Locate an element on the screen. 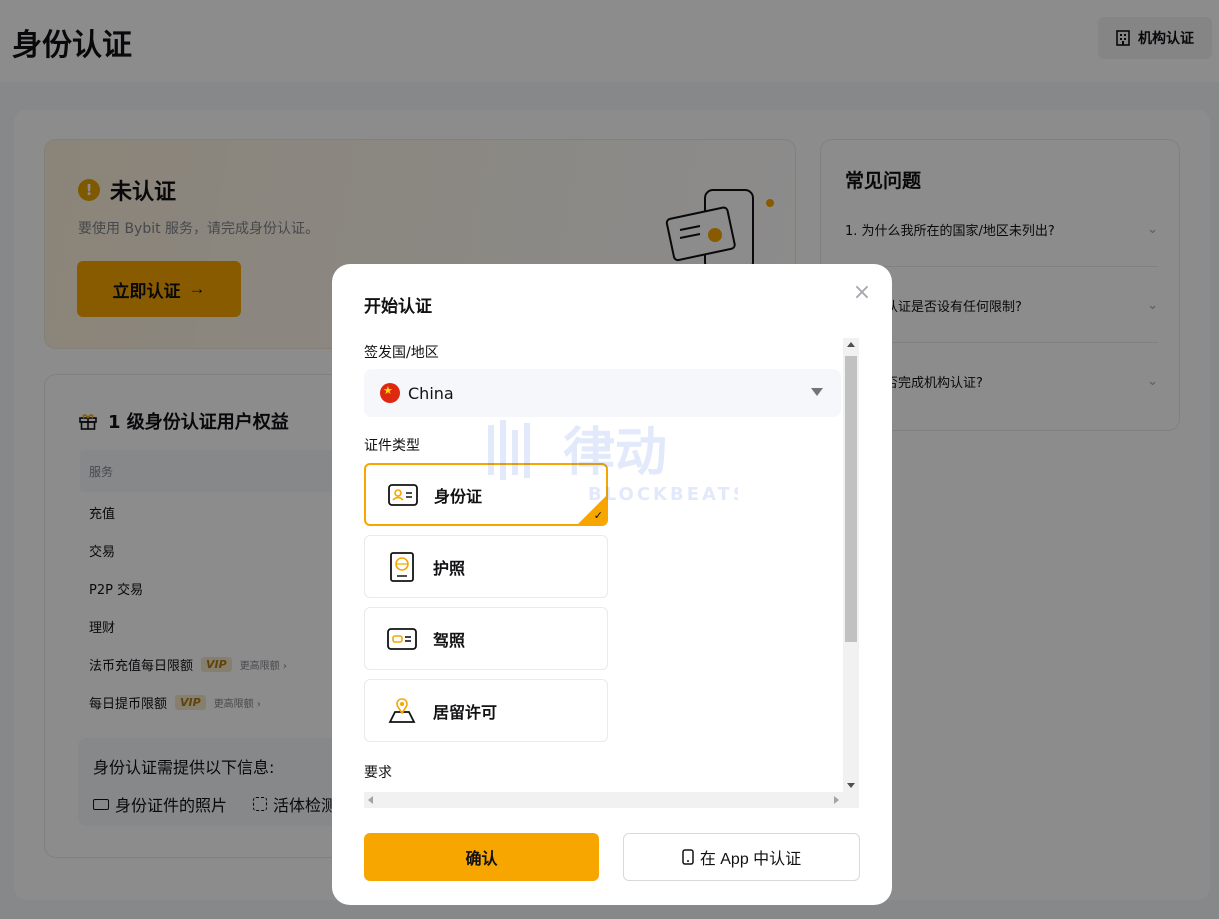 The height and width of the screenshot is (919, 1219). residence-permit-icon is located at coordinates (402, 711).